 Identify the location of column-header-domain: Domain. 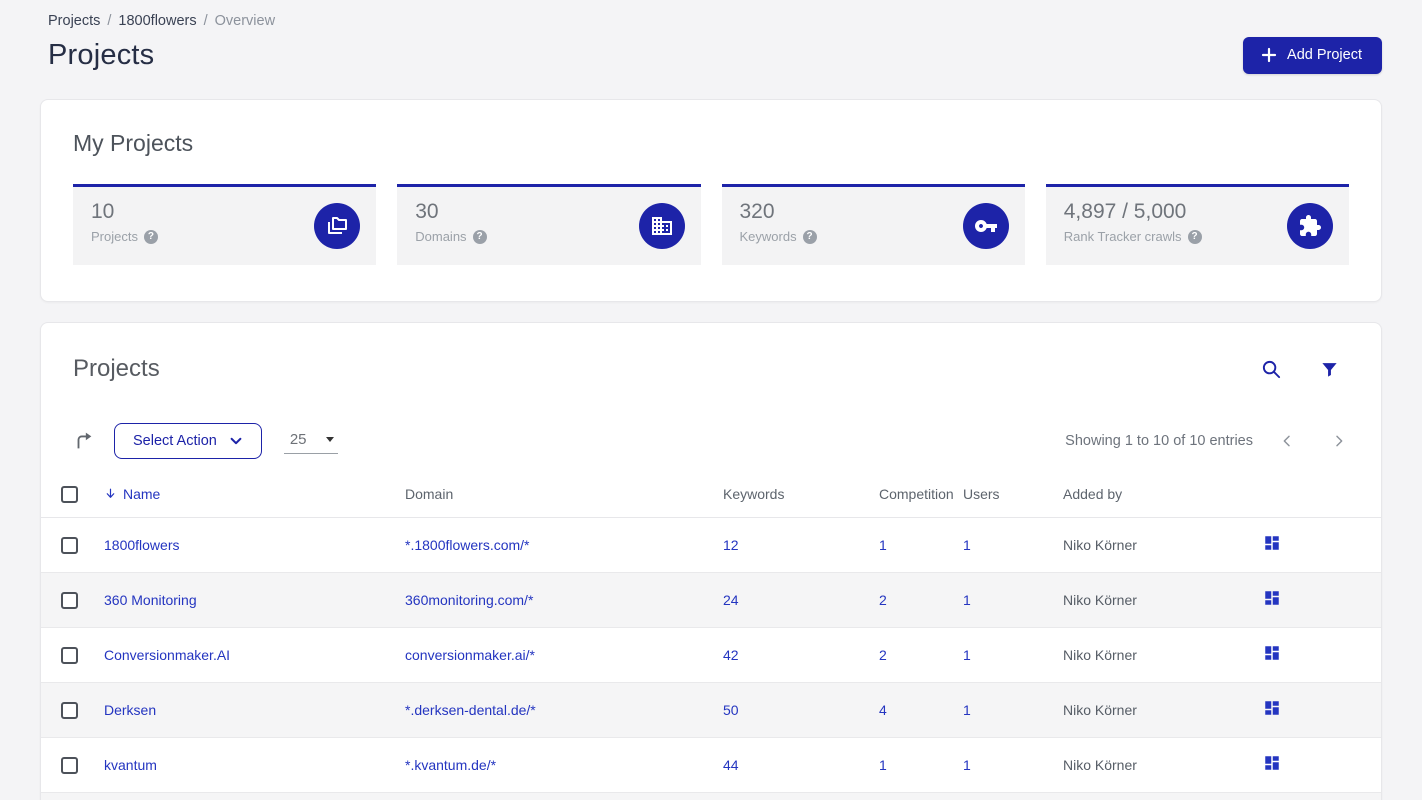
(564, 501).